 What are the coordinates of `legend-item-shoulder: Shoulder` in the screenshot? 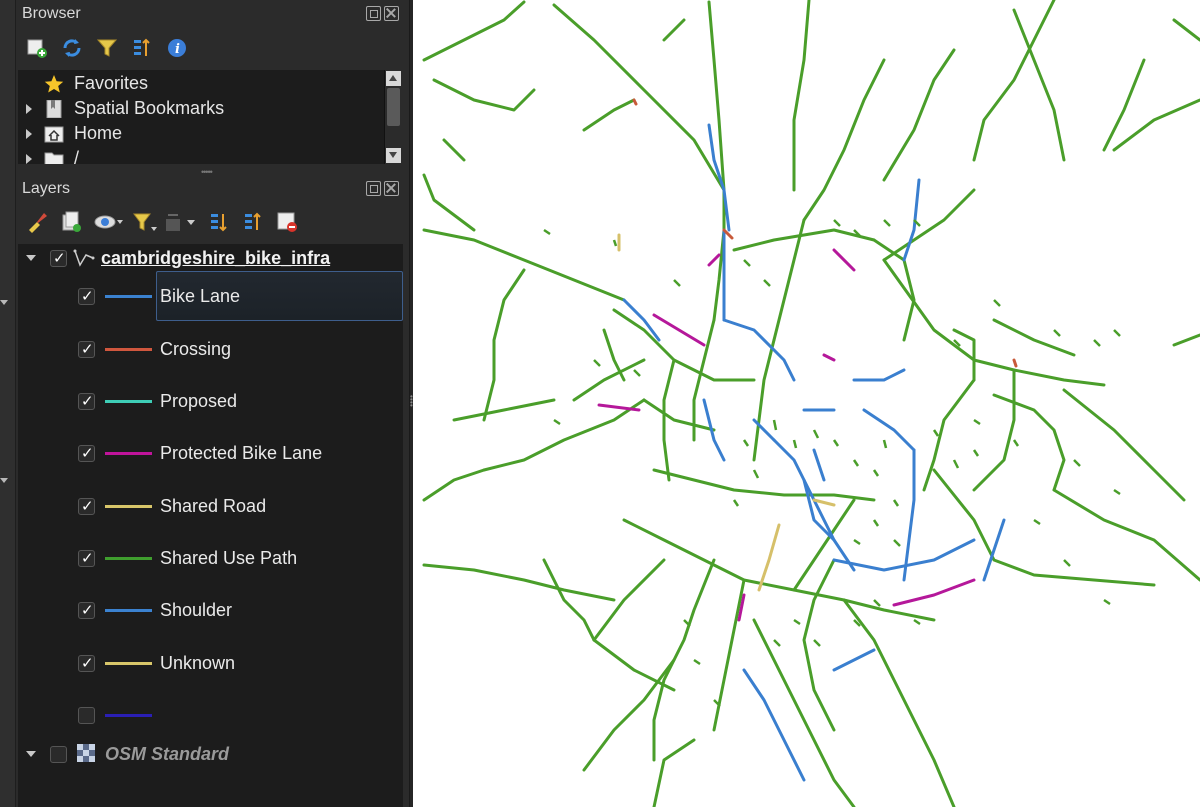 It's located at (270, 610).